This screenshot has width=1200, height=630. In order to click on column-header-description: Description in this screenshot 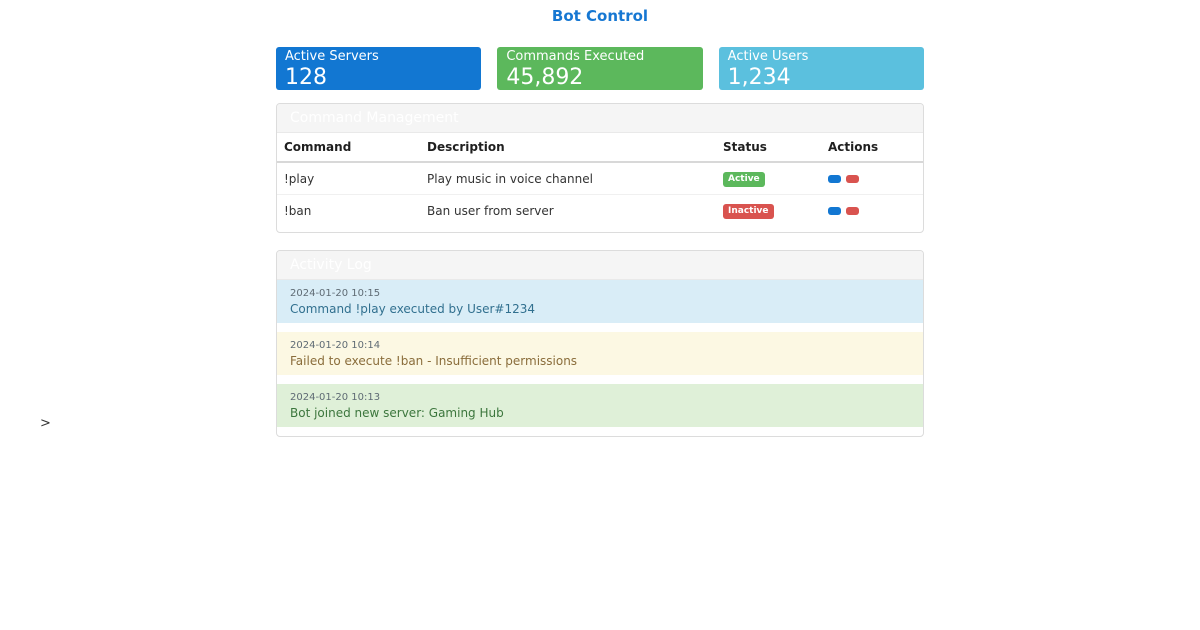, I will do `click(568, 148)`.